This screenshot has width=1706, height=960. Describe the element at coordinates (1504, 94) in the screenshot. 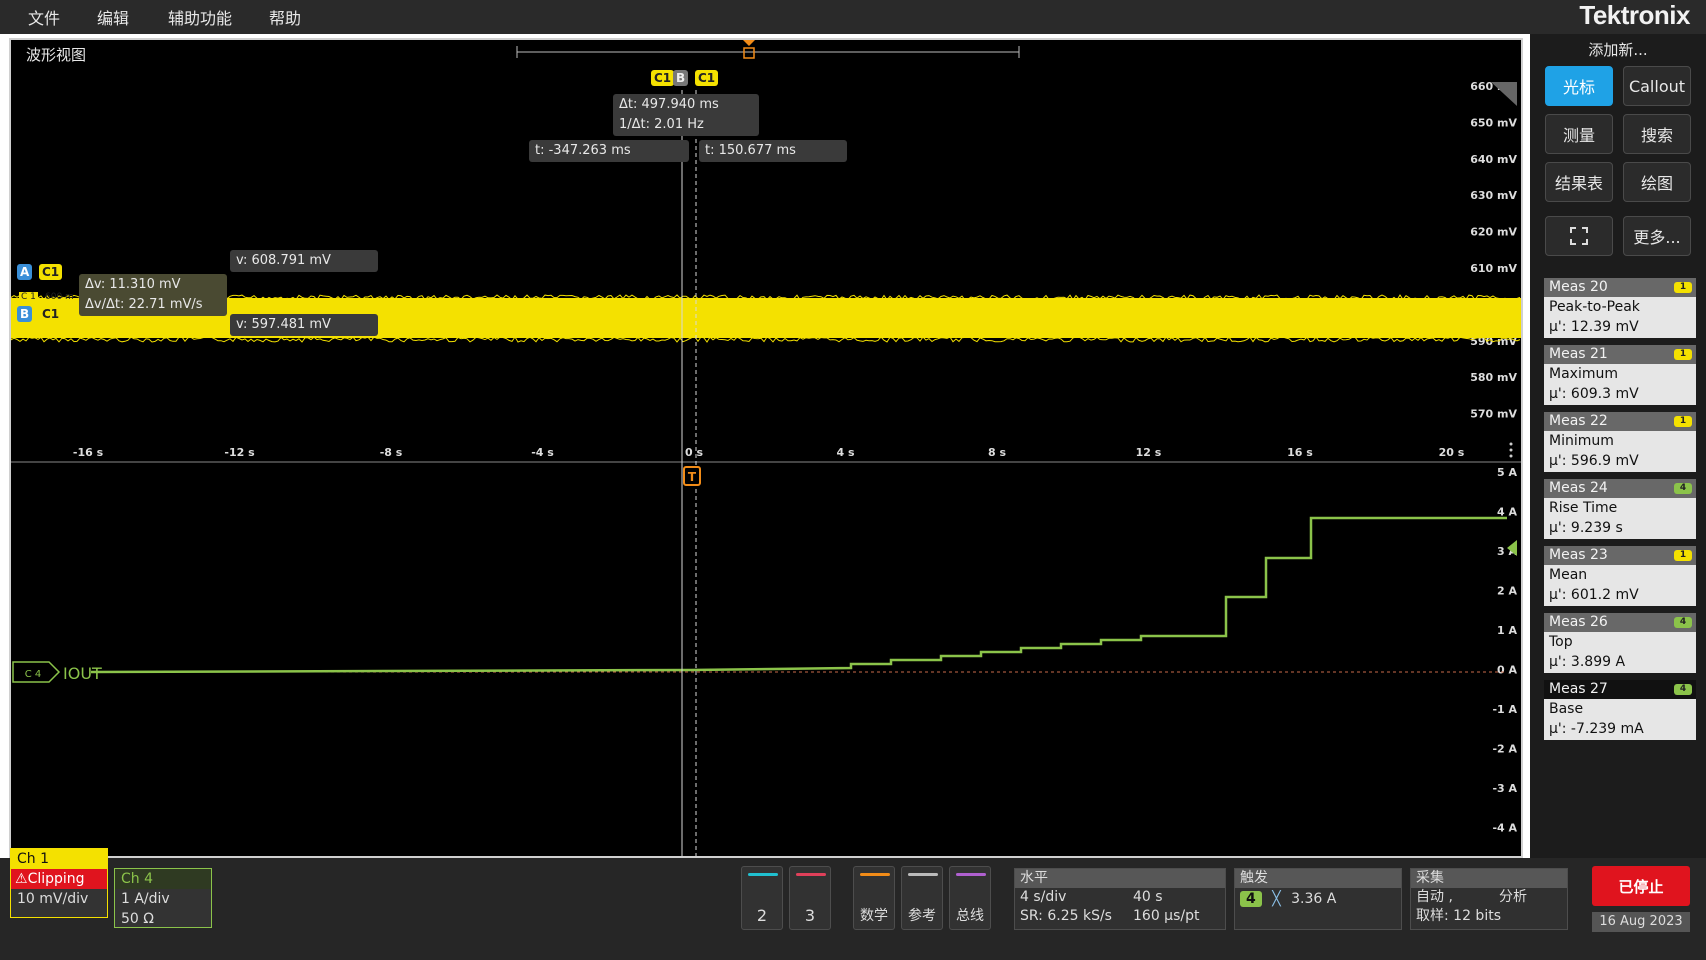

I see `zoom-corner-icon` at that location.